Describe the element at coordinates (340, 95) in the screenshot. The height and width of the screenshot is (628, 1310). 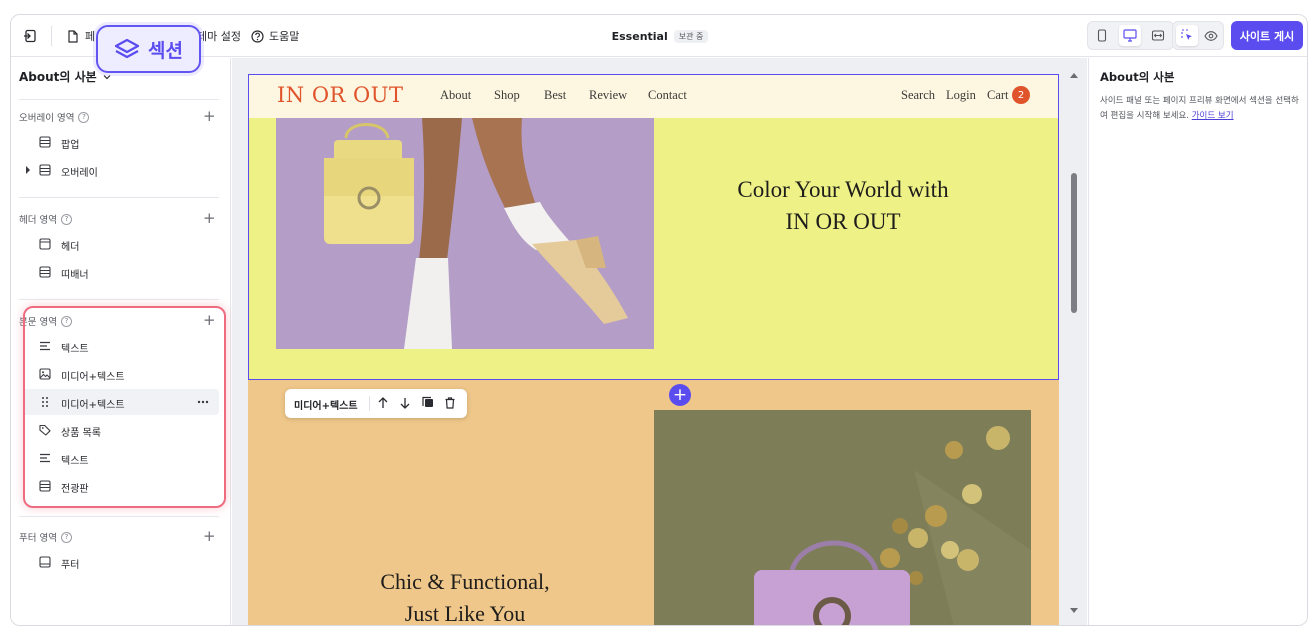
I see `site-logo: IN OR OUT` at that location.